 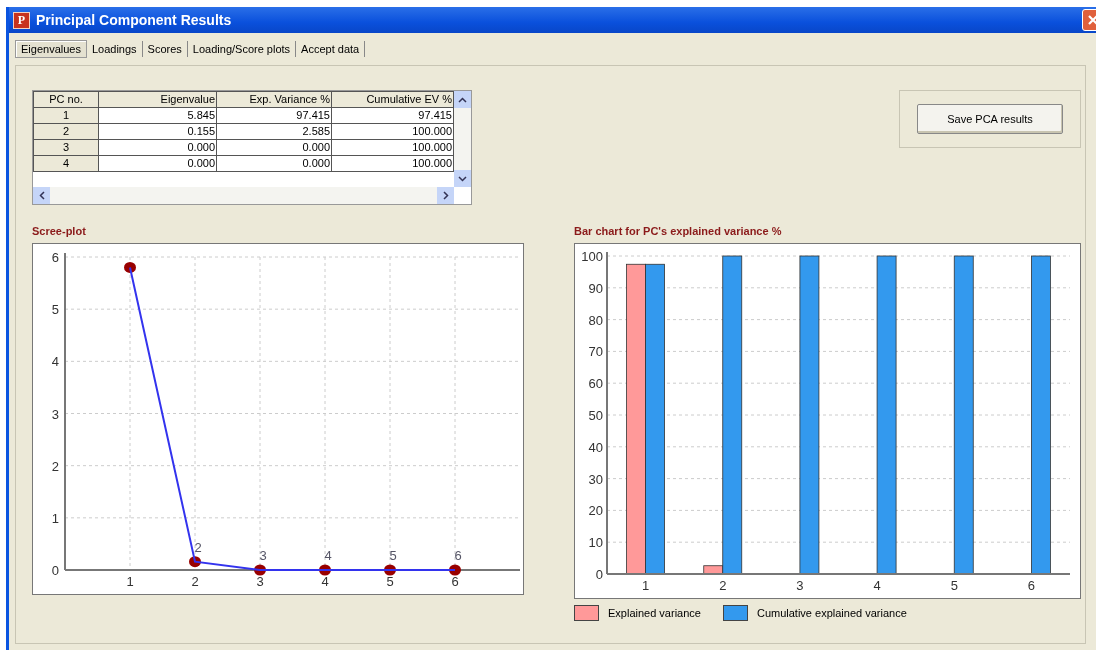 What do you see at coordinates (59, 232) in the screenshot?
I see `chart-title: Scree-plot` at bounding box center [59, 232].